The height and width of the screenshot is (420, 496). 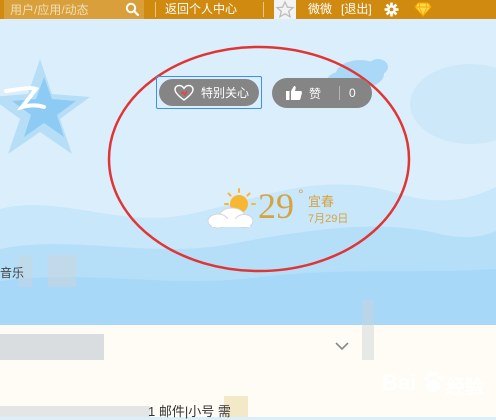 I want to click on weather-date: 7月29日, so click(x=328, y=219).